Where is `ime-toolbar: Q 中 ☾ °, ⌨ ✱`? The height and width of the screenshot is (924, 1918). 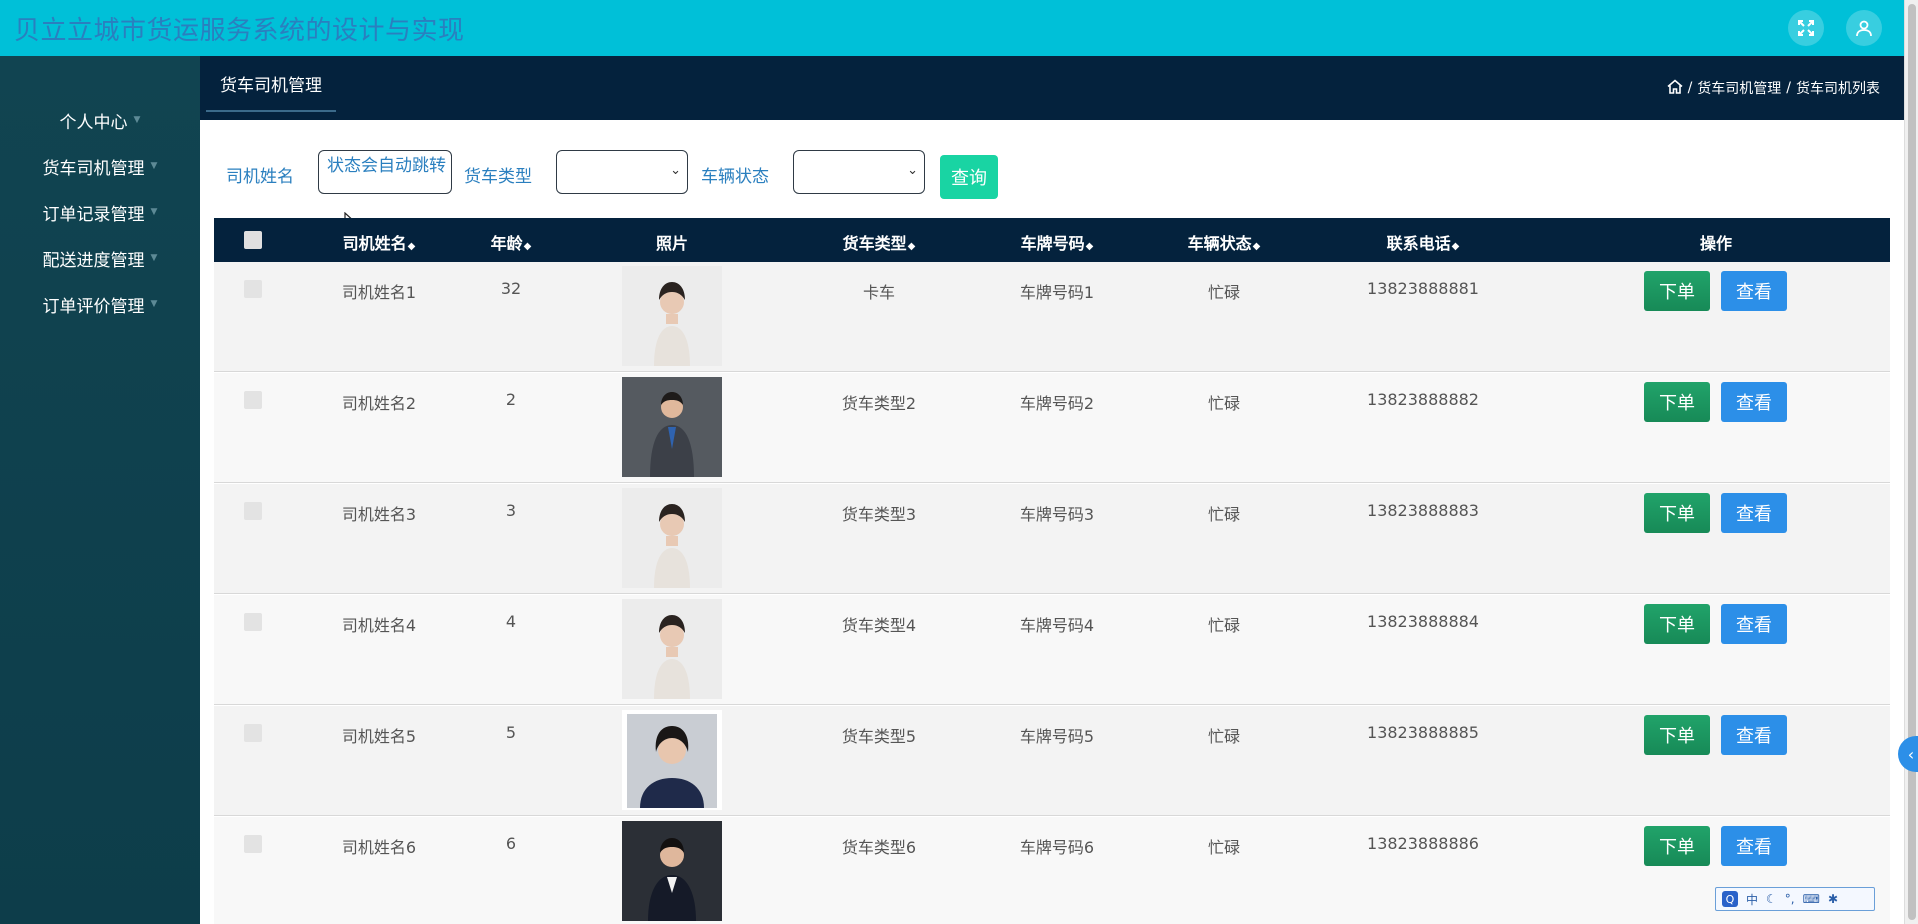 ime-toolbar: Q 中 ☾ °, ⌨ ✱ is located at coordinates (1795, 899).